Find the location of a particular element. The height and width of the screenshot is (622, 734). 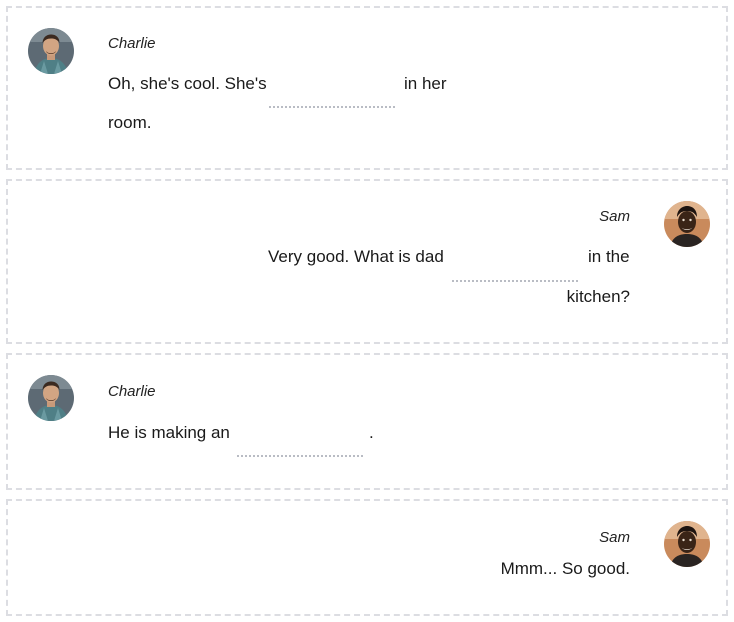

message-text: kitchen? is located at coordinates (598, 296).